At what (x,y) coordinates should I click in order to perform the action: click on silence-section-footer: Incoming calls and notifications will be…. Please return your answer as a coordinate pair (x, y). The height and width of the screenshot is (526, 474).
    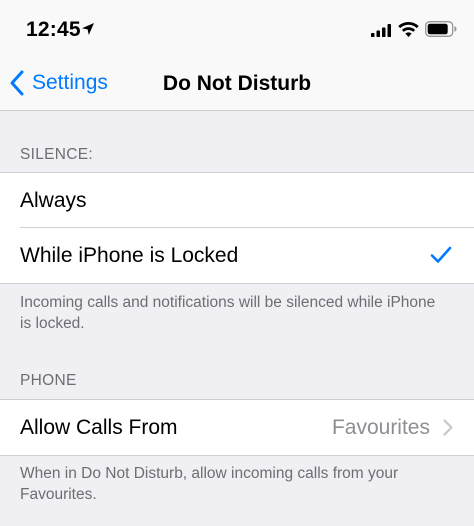
    Looking at the image, I should click on (228, 313).